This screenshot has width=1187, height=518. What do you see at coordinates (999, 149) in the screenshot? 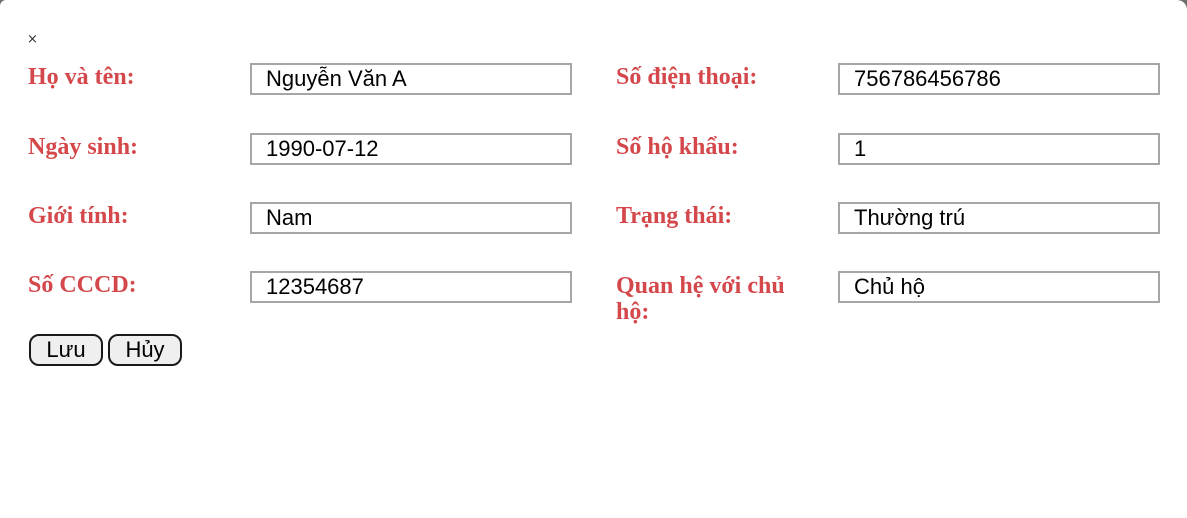
I see `household-number-input` at bounding box center [999, 149].